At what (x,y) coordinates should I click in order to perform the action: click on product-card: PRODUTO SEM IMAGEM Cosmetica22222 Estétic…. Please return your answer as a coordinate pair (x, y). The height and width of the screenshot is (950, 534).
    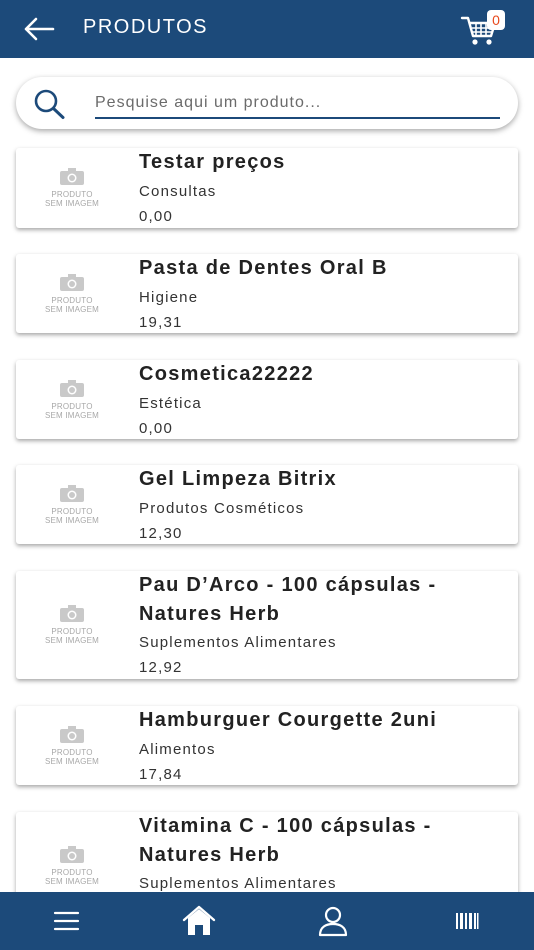
    Looking at the image, I should click on (267, 399).